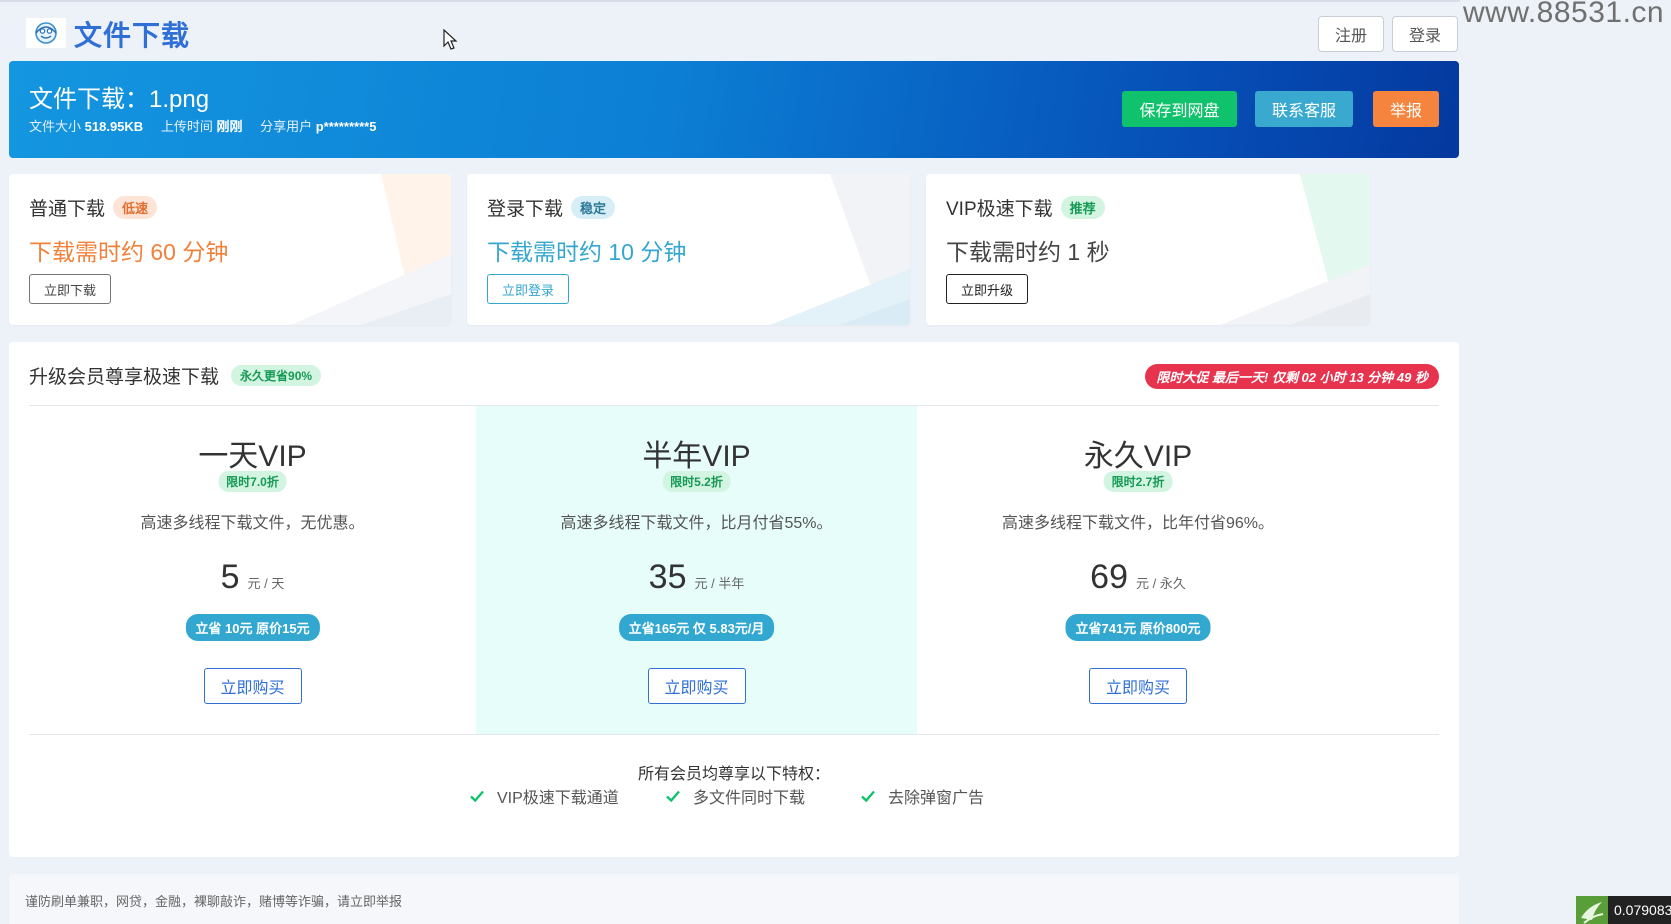 The image size is (1671, 924). What do you see at coordinates (230, 249) in the screenshot?
I see `normal-download-card: 普通下载 低速 下载需时约 60 分钟 立即下载` at bounding box center [230, 249].